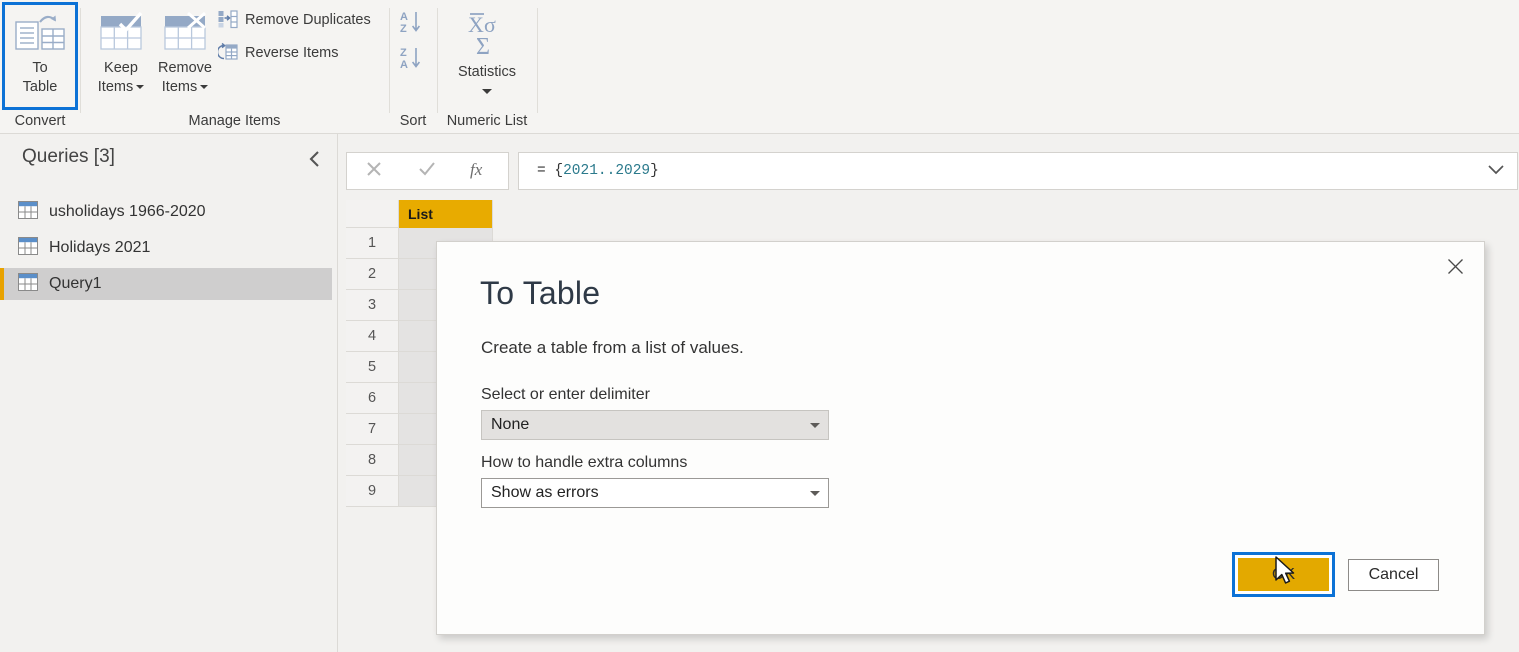 Image resolution: width=1519 pixels, height=652 pixels. I want to click on ribbon-group-numeric-list: X σ Σ Statistics Numeric List, so click(487, 66).